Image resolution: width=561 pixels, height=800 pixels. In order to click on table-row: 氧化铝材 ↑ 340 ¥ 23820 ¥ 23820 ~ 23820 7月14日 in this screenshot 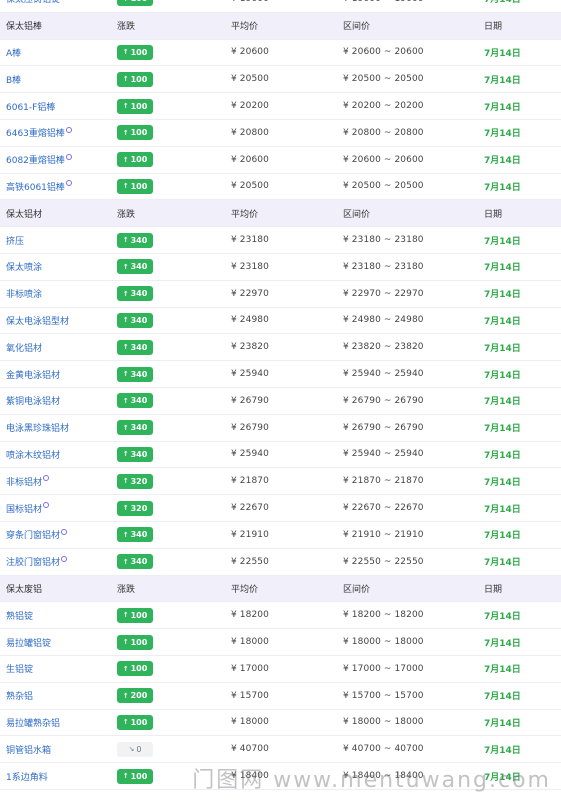, I will do `click(280, 348)`.